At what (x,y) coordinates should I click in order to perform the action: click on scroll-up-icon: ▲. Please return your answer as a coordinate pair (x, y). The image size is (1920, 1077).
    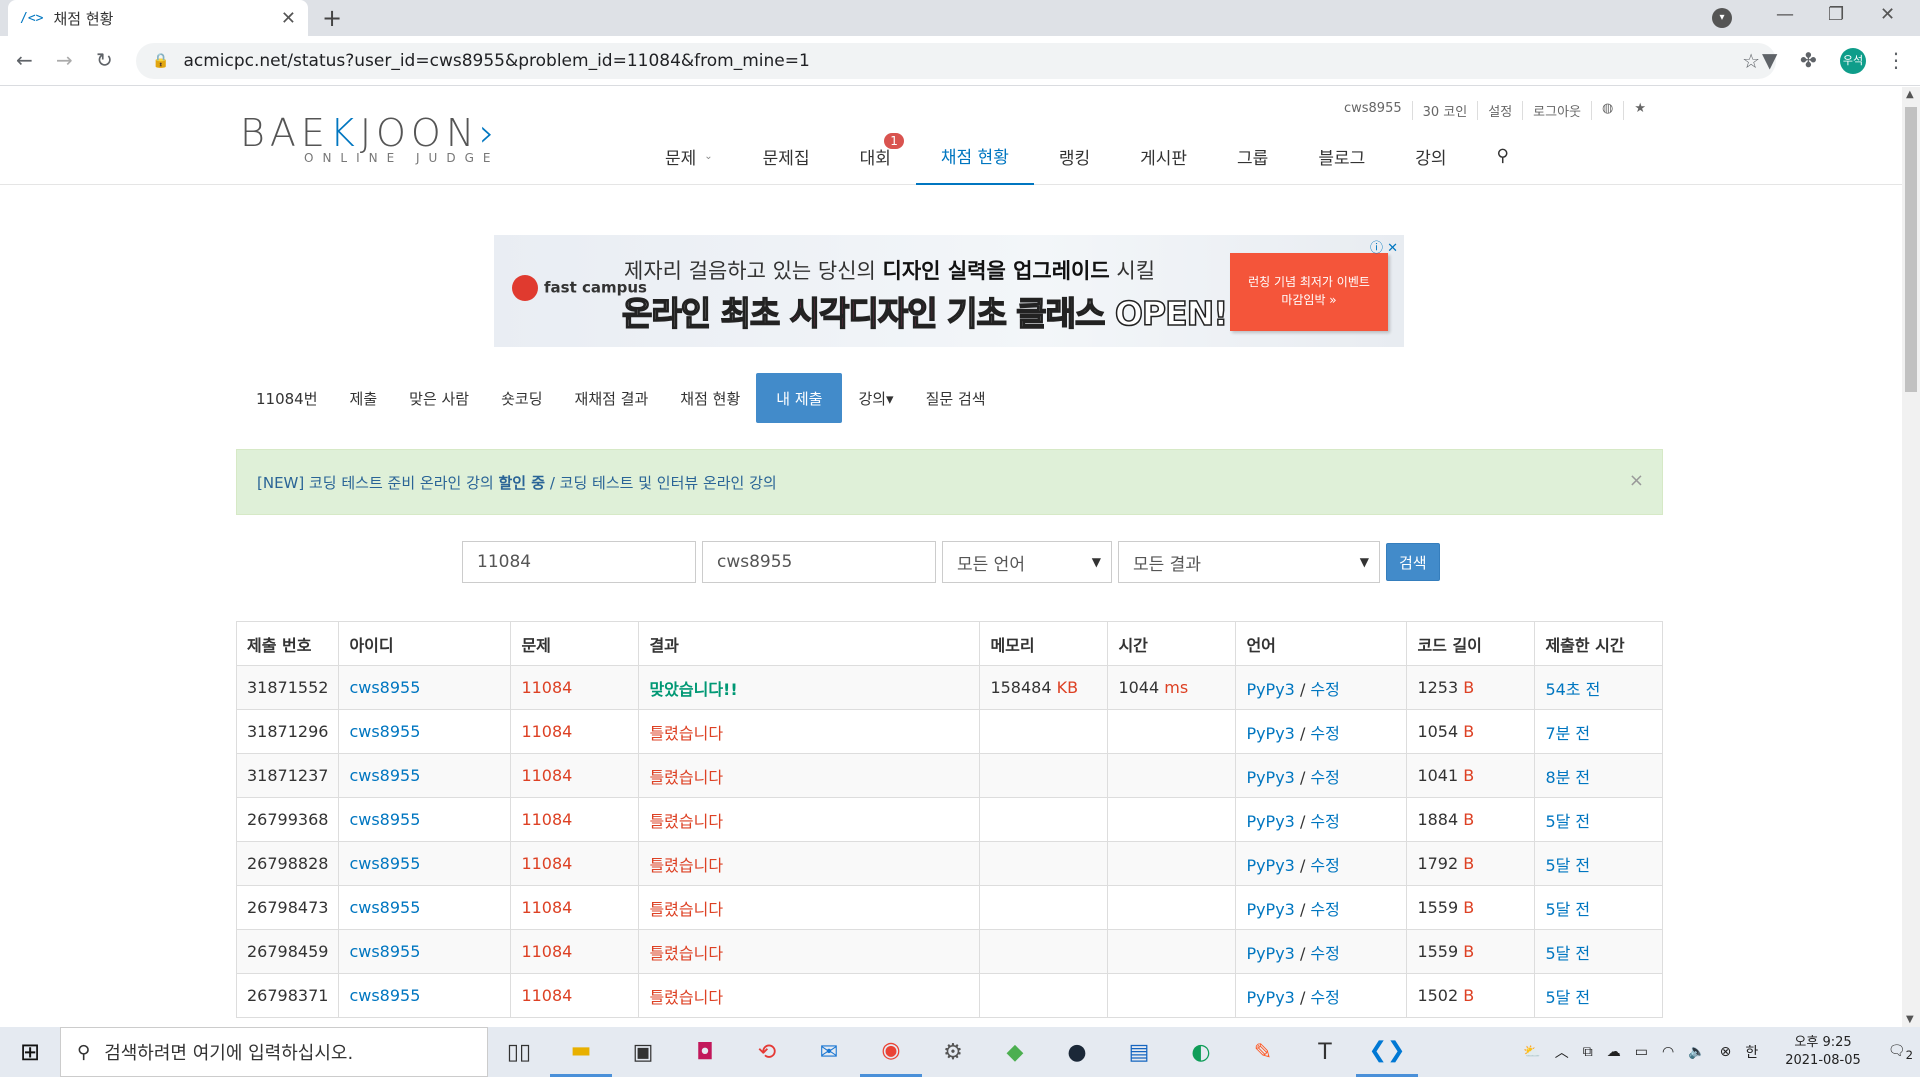
    Looking at the image, I should click on (1910, 94).